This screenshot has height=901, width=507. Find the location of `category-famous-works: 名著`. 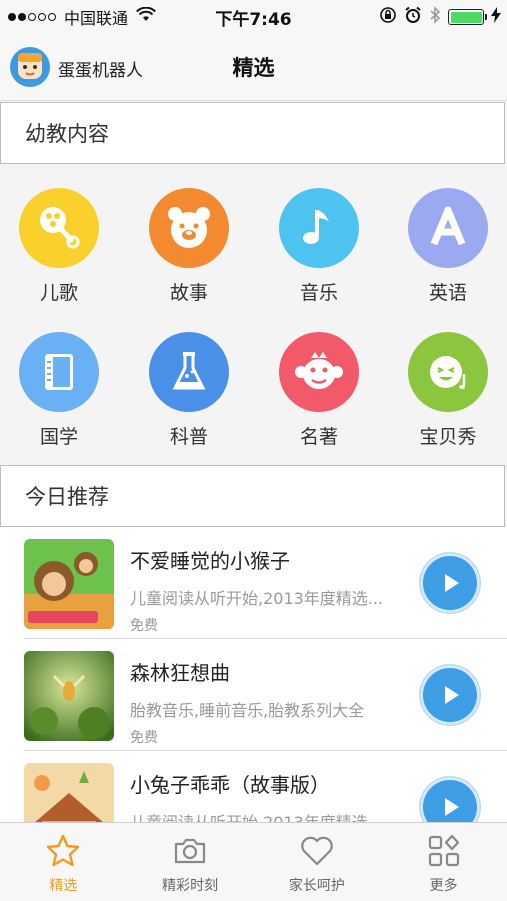

category-famous-works: 名著 is located at coordinates (319, 390).